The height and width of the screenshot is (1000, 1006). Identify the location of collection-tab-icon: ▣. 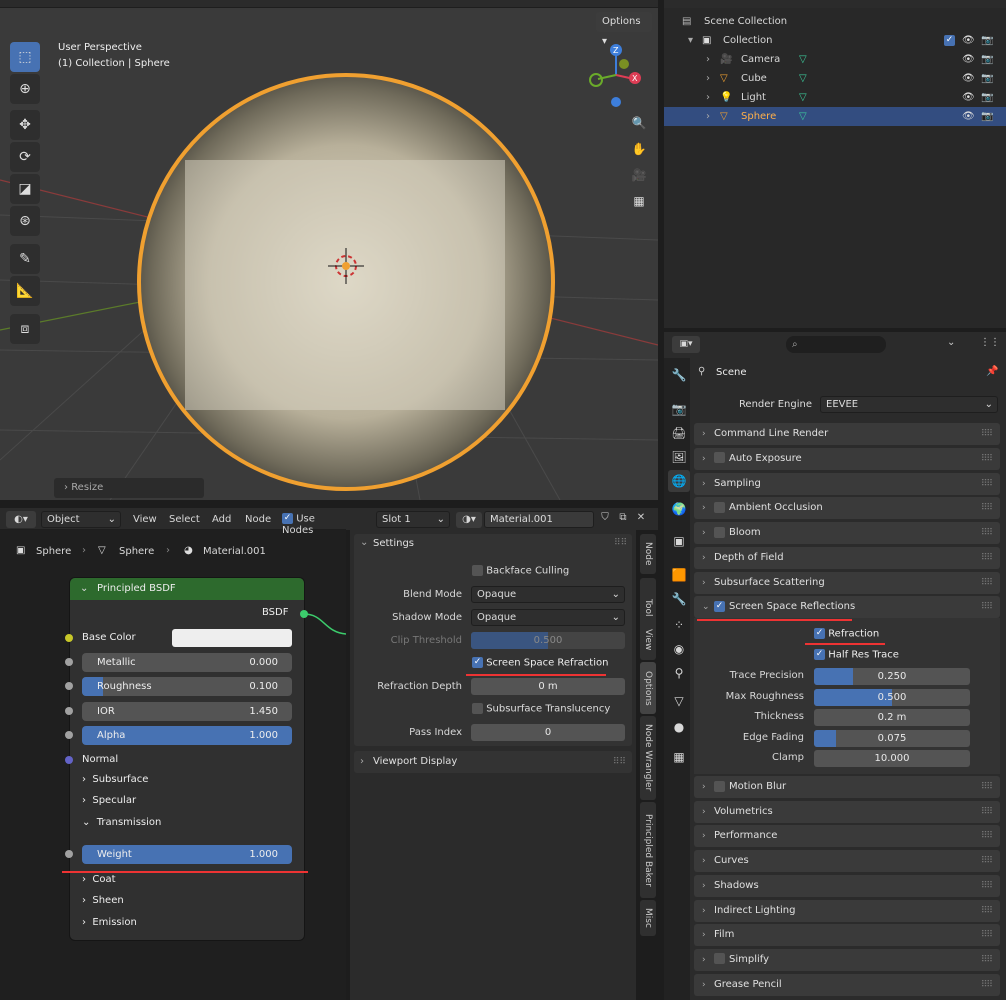
(679, 541).